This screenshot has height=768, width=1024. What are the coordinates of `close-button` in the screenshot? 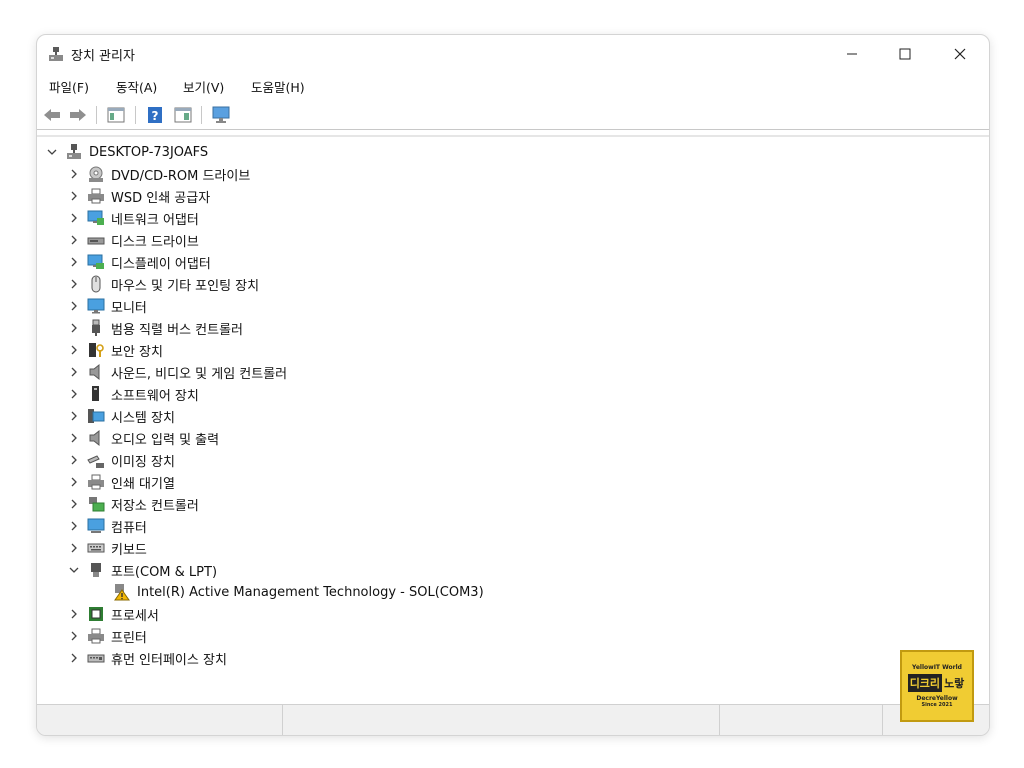 It's located at (960, 54).